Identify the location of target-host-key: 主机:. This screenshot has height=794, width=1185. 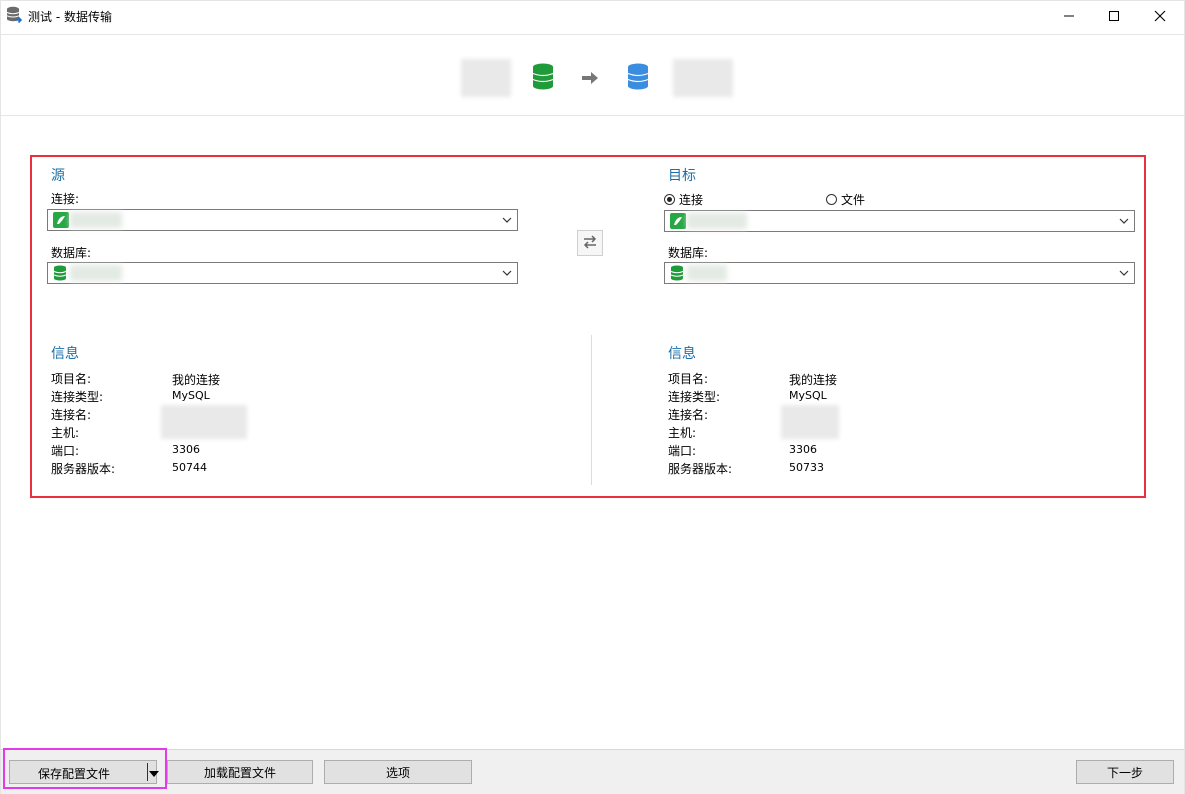
(682, 433).